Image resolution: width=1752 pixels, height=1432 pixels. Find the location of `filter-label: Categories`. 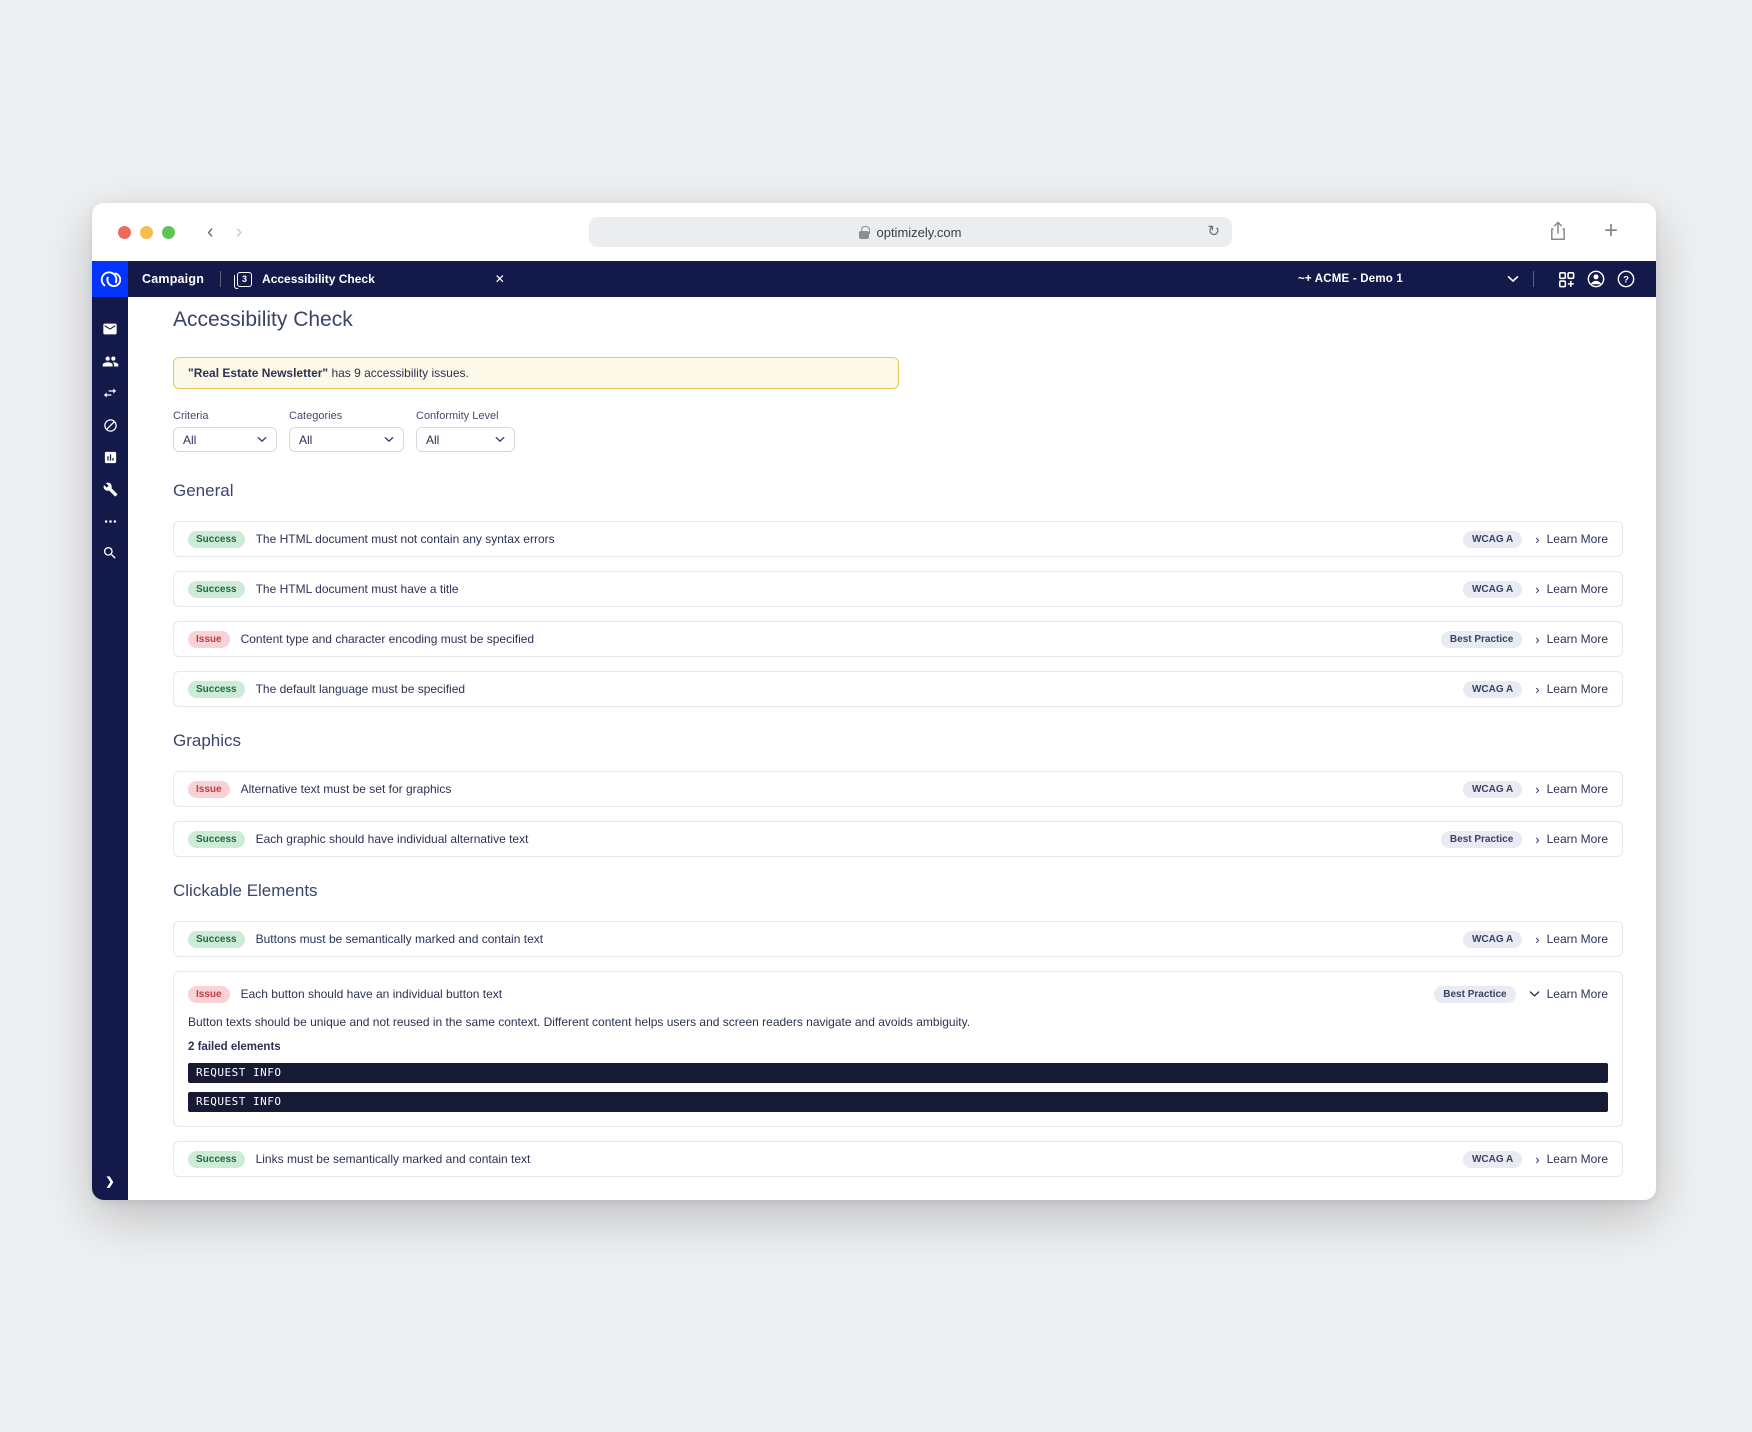

filter-label: Categories is located at coordinates (316, 416).